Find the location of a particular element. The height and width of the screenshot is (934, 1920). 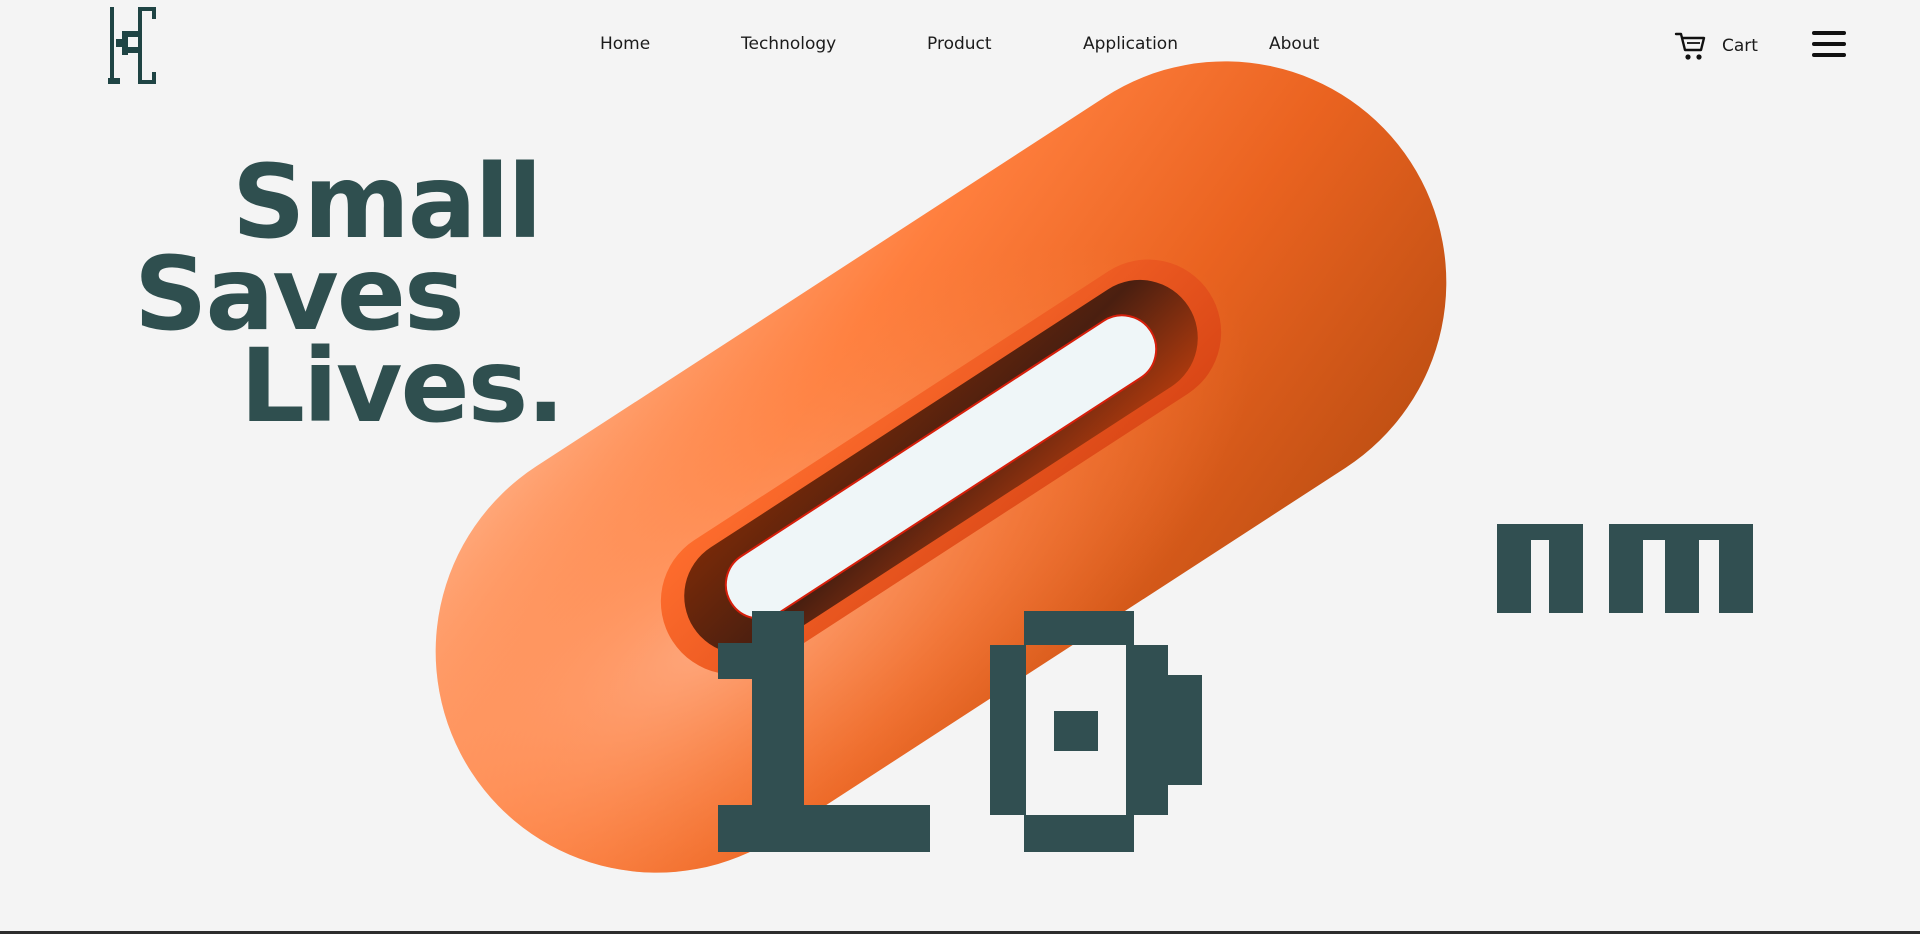

menu-bar-middle is located at coordinates (1829, 44).